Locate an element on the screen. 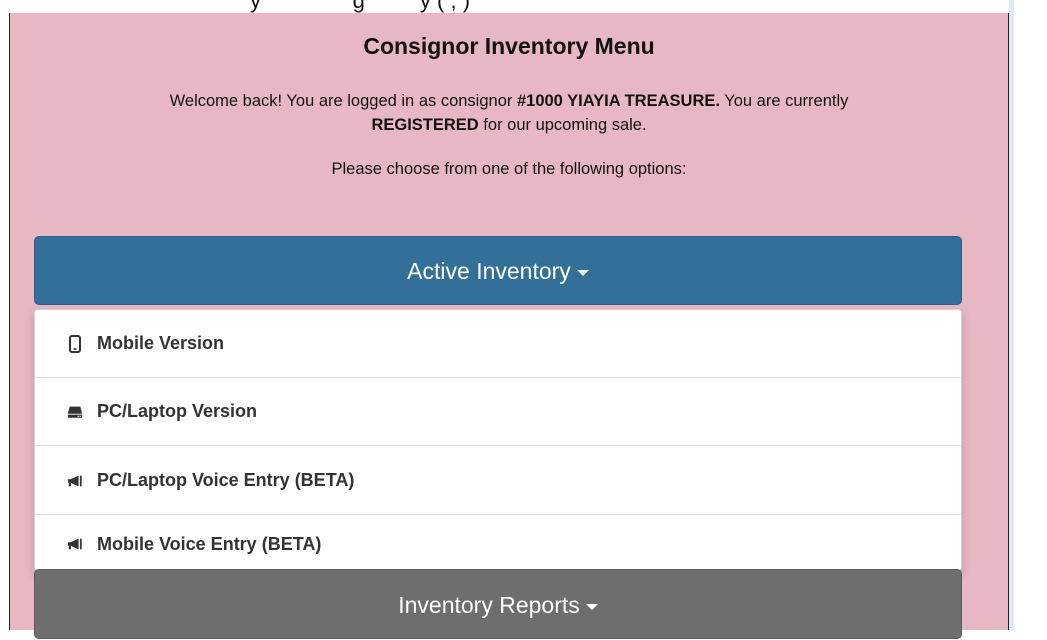  menu-item-mobile-voice-entry: Mobile Voice Entry (BETA) is located at coordinates (498, 543).